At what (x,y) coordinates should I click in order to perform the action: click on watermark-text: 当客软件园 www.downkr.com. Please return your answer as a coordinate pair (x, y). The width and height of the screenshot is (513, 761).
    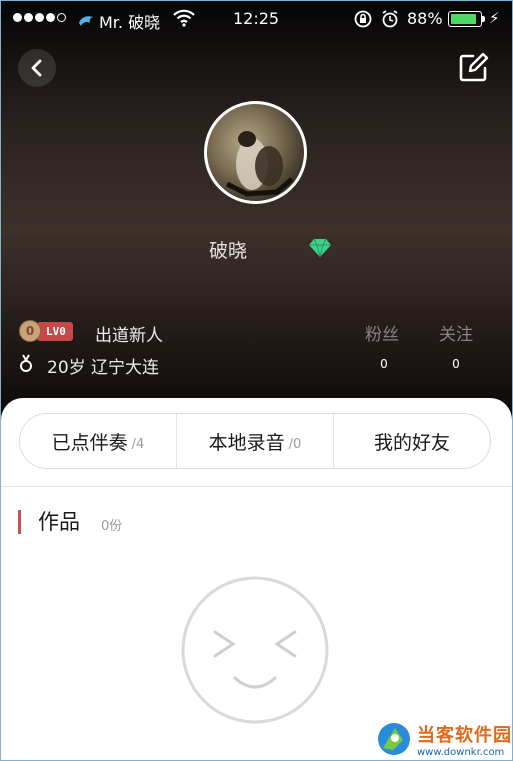
    Looking at the image, I should click on (464, 739).